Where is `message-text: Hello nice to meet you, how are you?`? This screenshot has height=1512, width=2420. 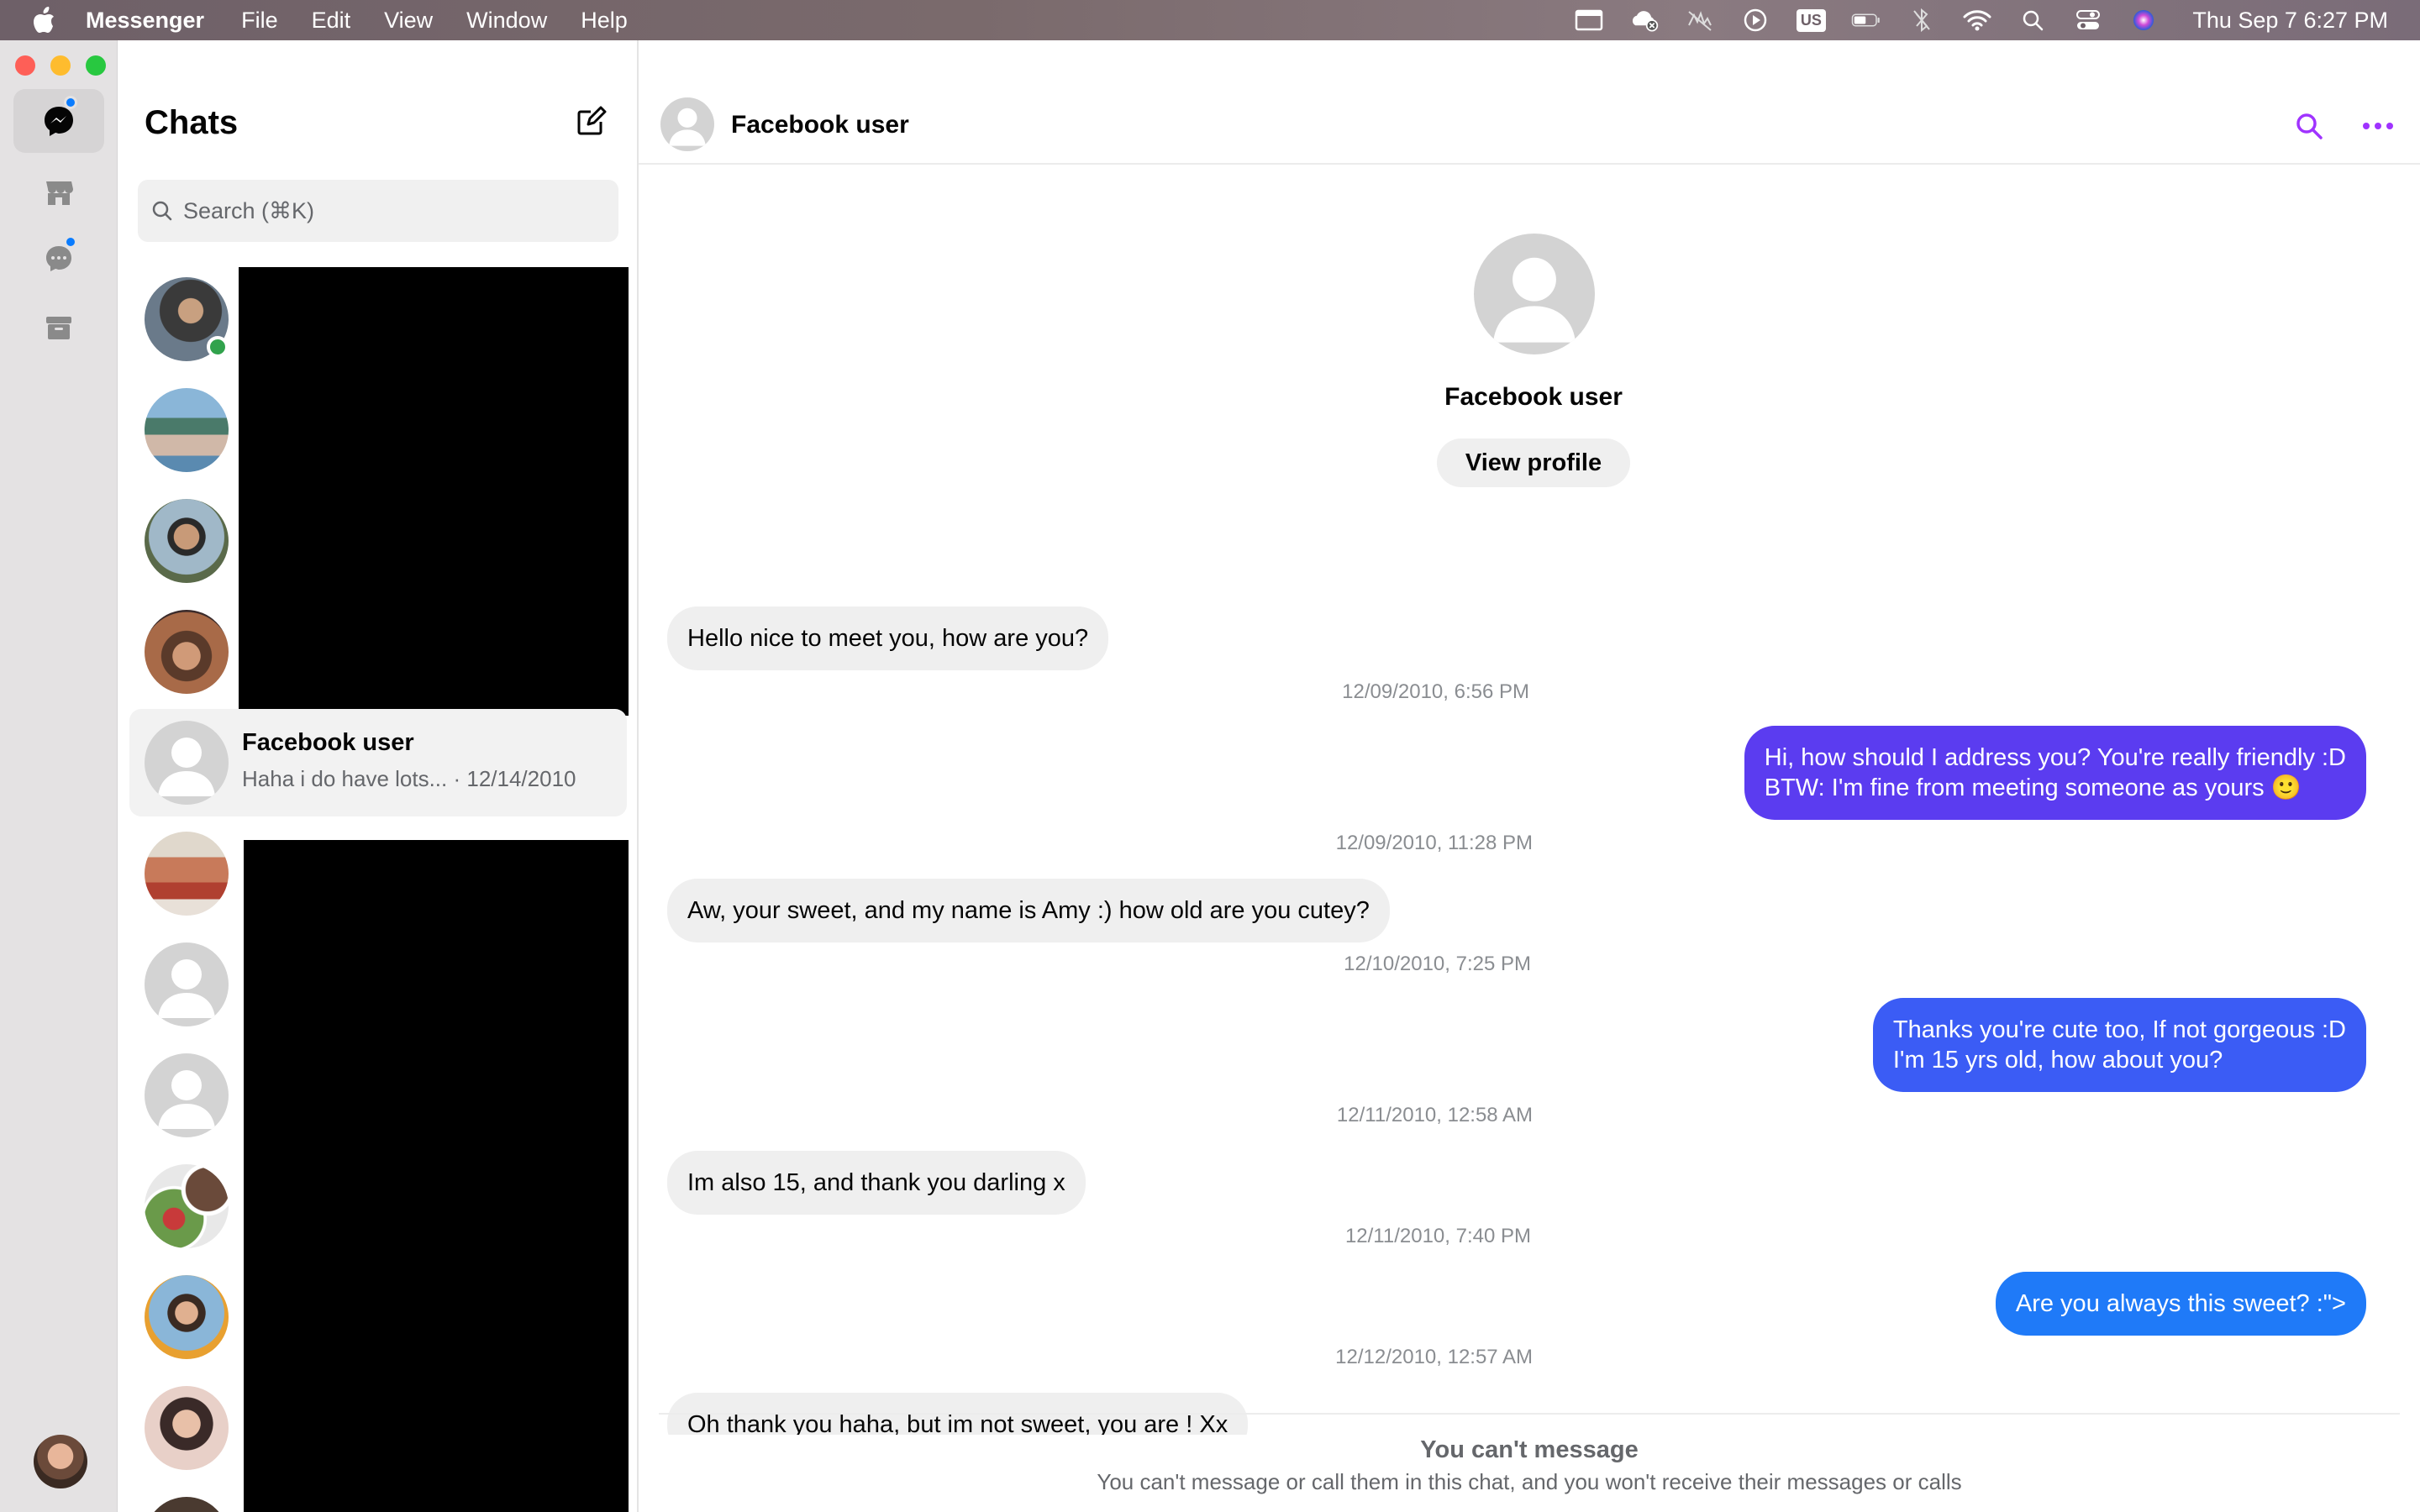 message-text: Hello nice to meet you, how are you? is located at coordinates (888, 638).